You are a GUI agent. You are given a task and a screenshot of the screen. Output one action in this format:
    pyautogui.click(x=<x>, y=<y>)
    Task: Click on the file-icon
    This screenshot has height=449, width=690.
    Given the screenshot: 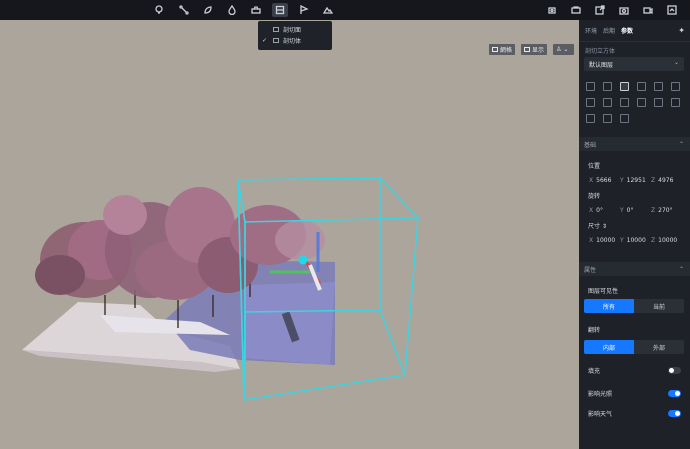 What is the action you would take?
    pyautogui.click(x=675, y=102)
    